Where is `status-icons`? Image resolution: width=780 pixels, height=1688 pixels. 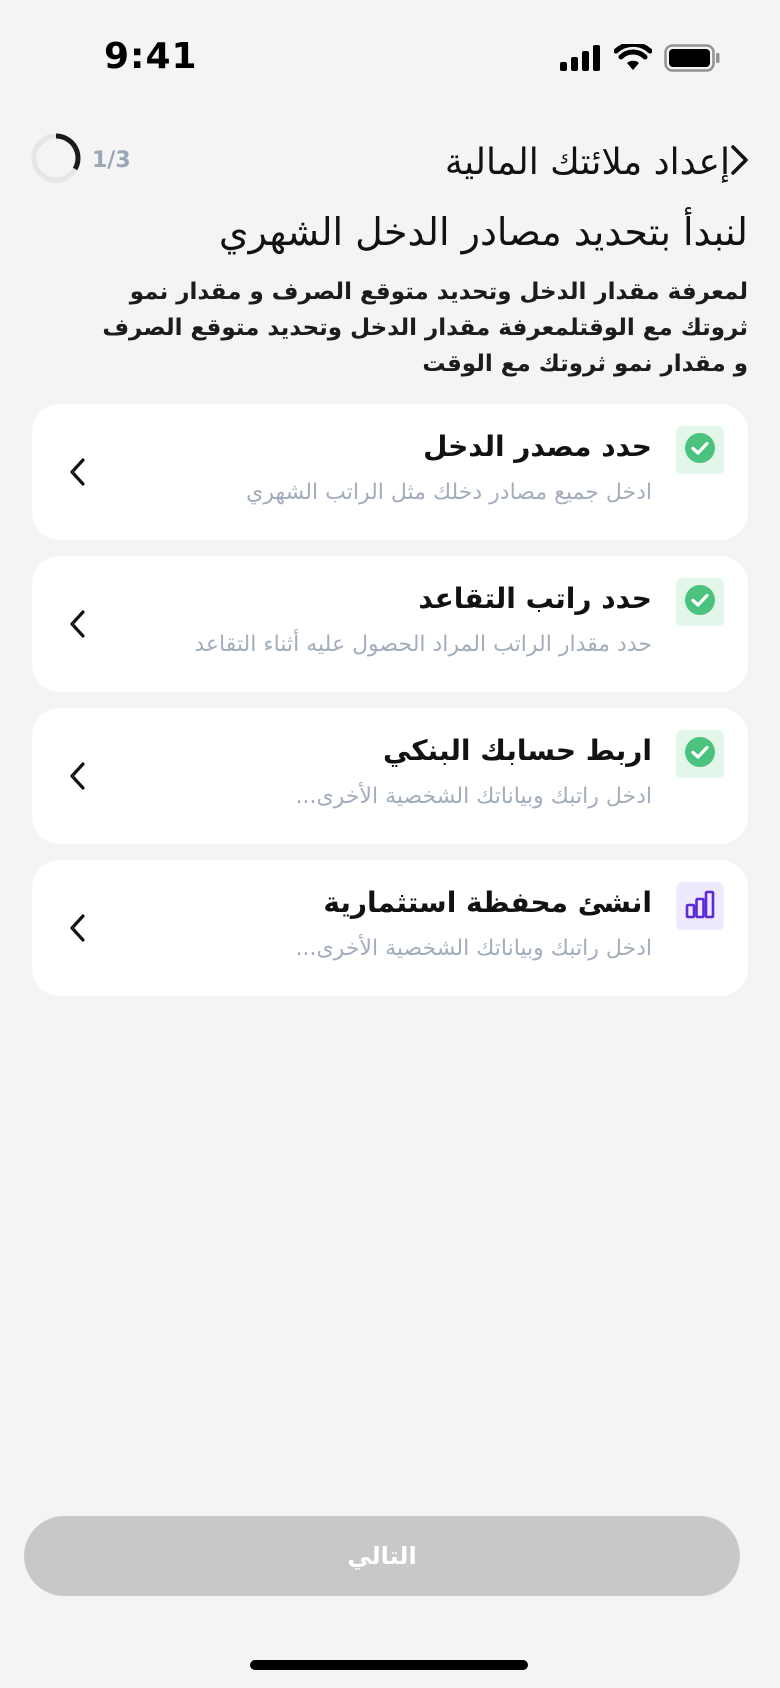
status-icons is located at coordinates (640, 58).